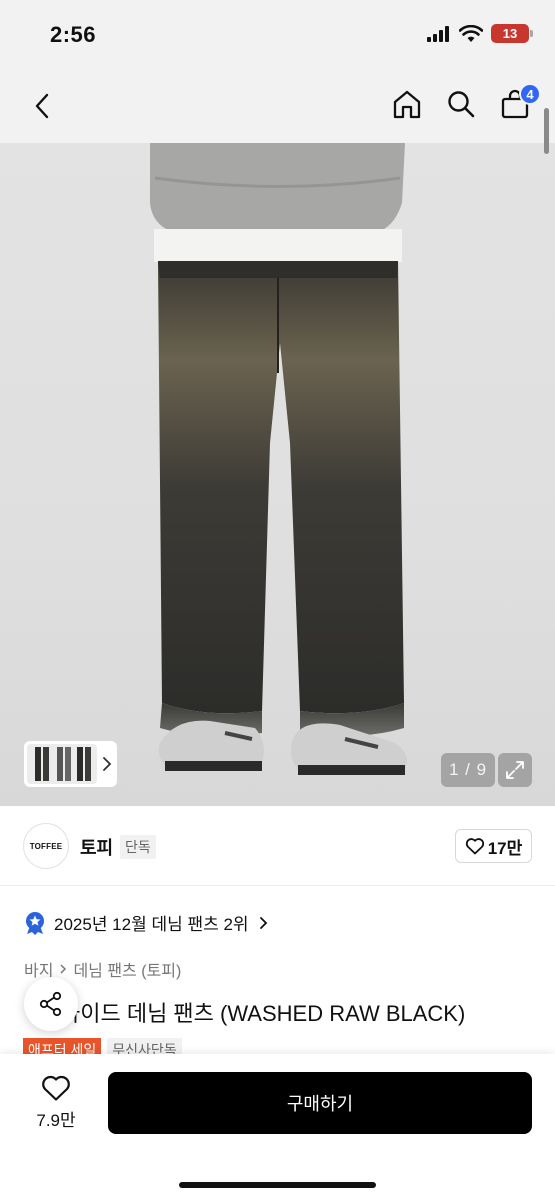  I want to click on wifi-icon, so click(471, 33).